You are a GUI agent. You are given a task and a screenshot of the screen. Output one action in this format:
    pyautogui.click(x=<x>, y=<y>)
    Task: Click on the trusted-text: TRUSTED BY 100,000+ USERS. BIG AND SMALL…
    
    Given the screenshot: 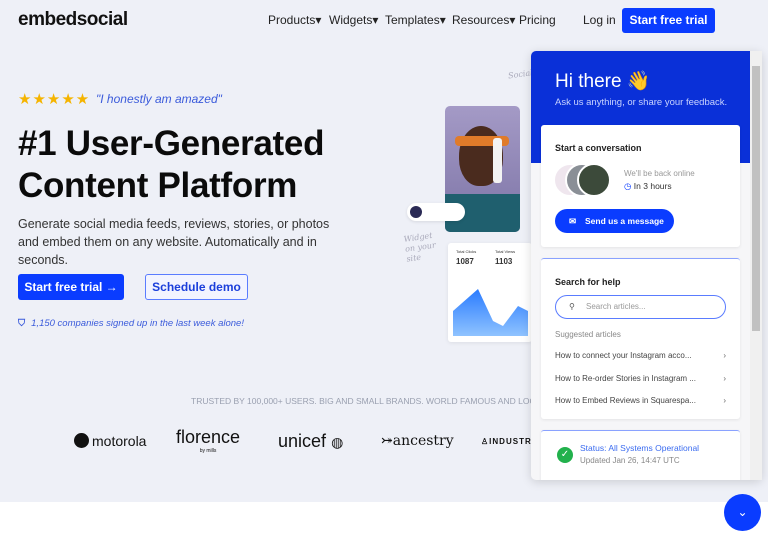 What is the action you would take?
    pyautogui.click(x=361, y=401)
    